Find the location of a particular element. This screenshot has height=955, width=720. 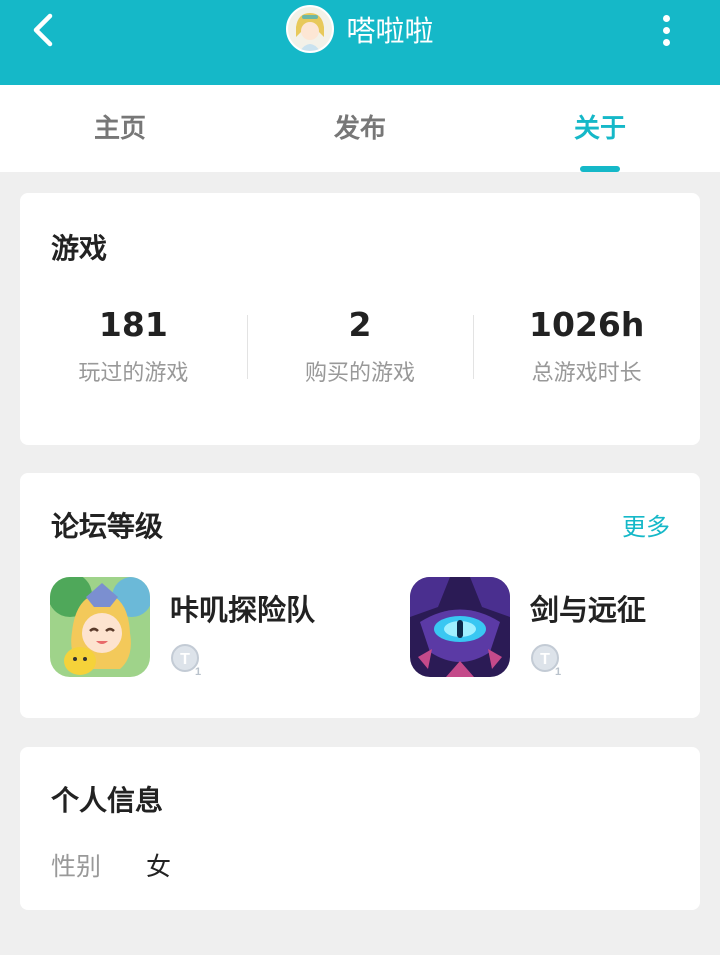

forum-item: 咔叽探险队 T 1 is located at coordinates (182, 628).